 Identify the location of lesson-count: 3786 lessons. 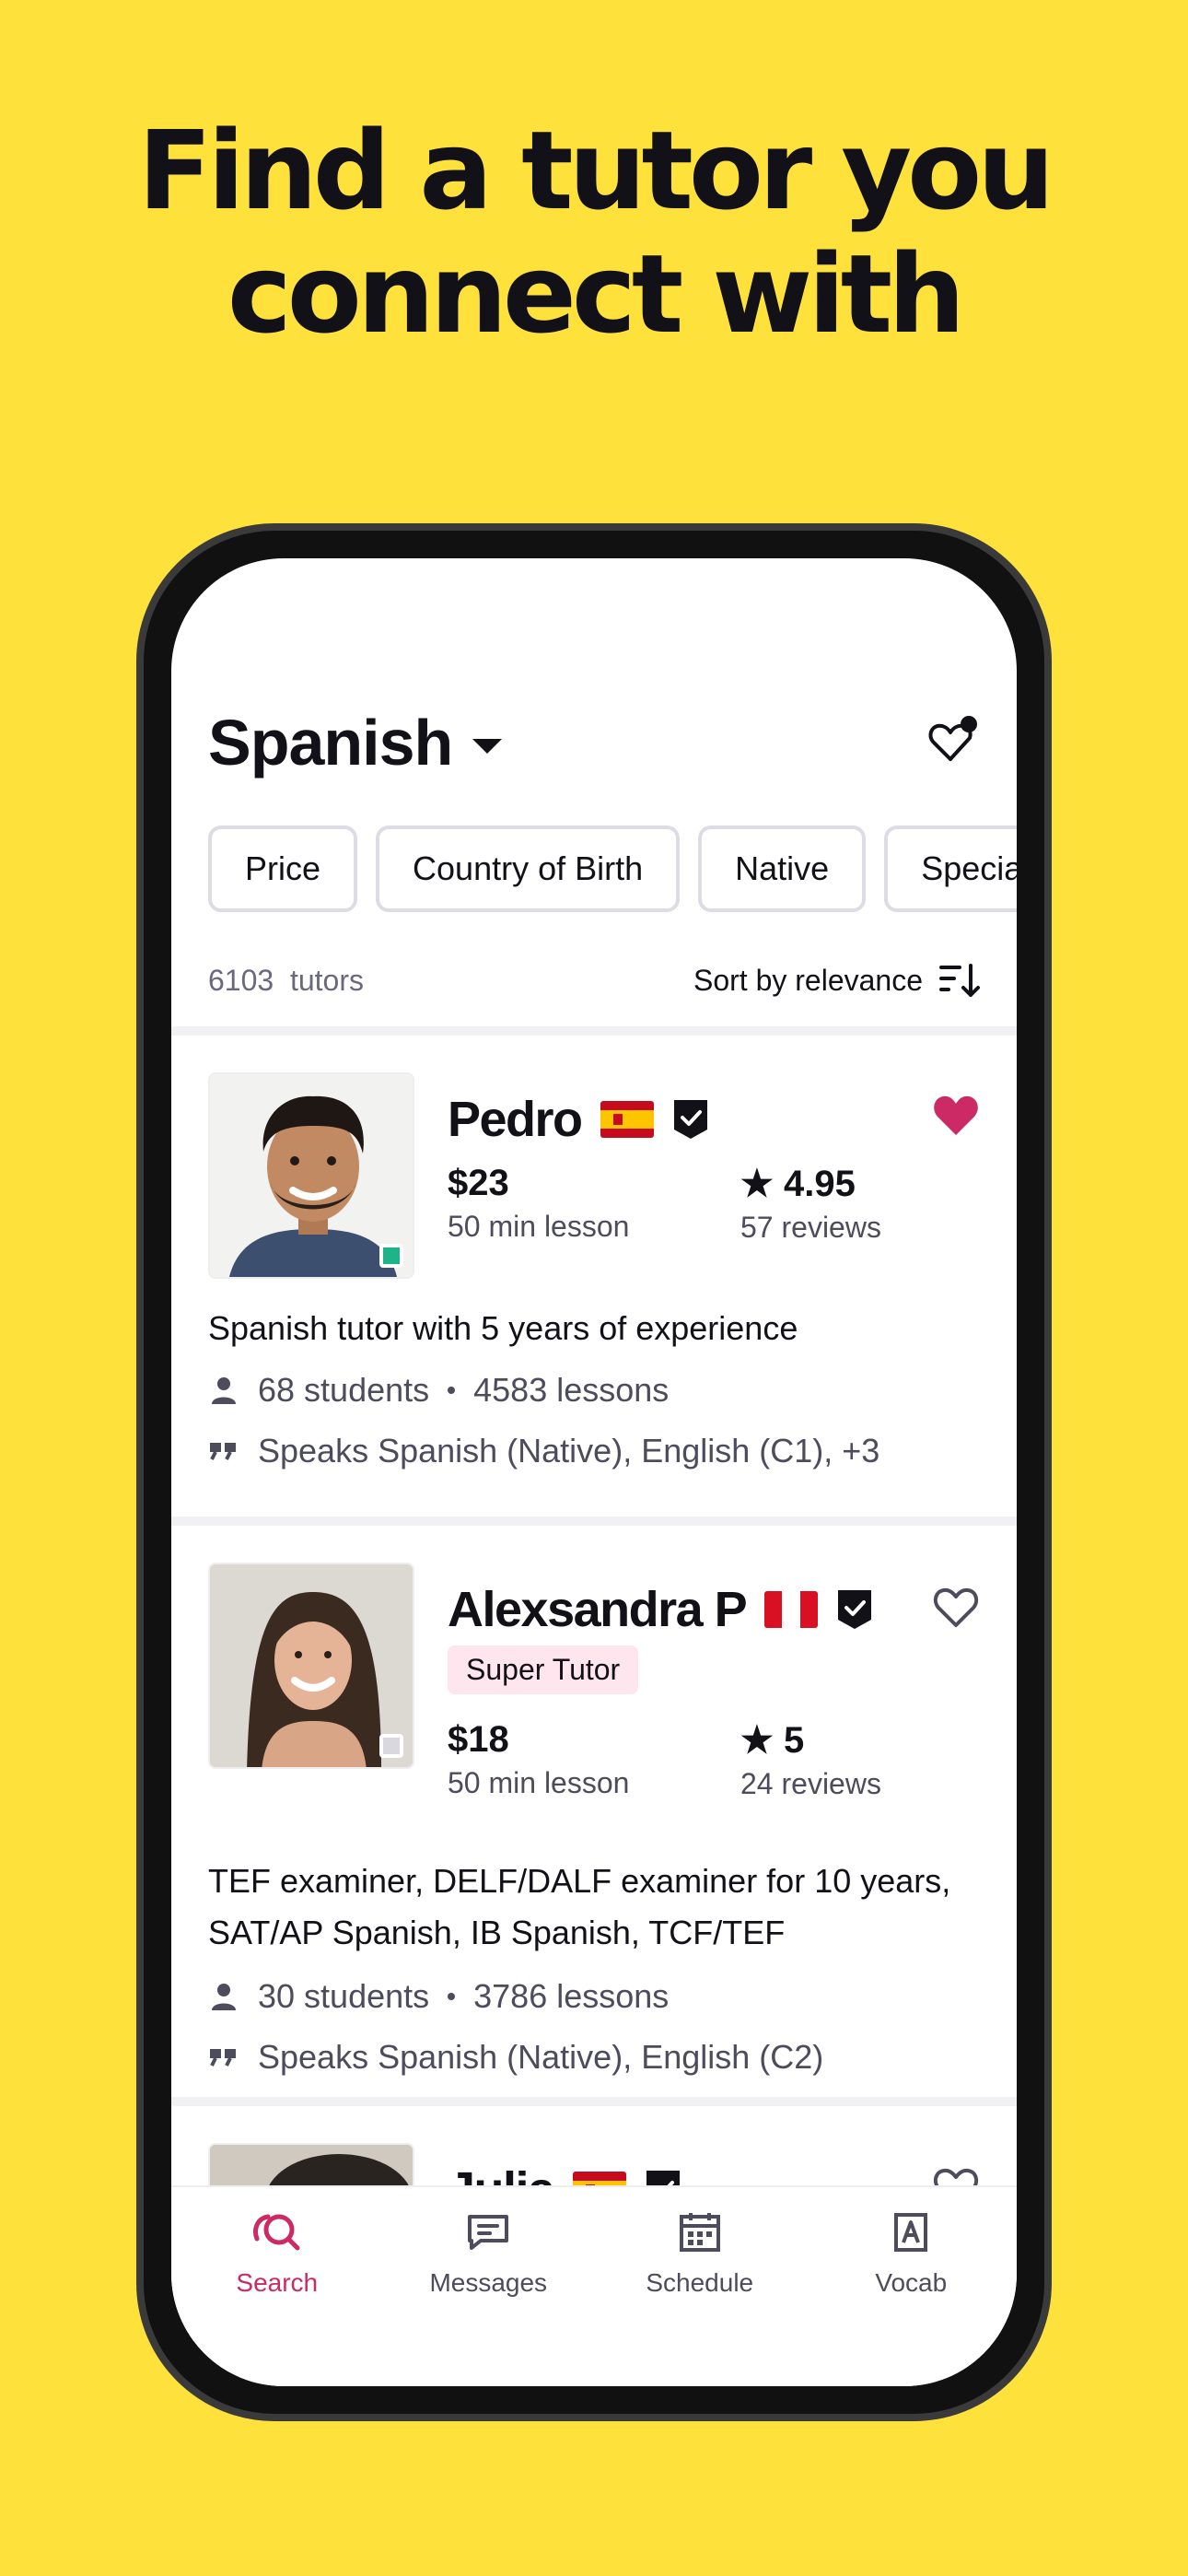
(572, 1996).